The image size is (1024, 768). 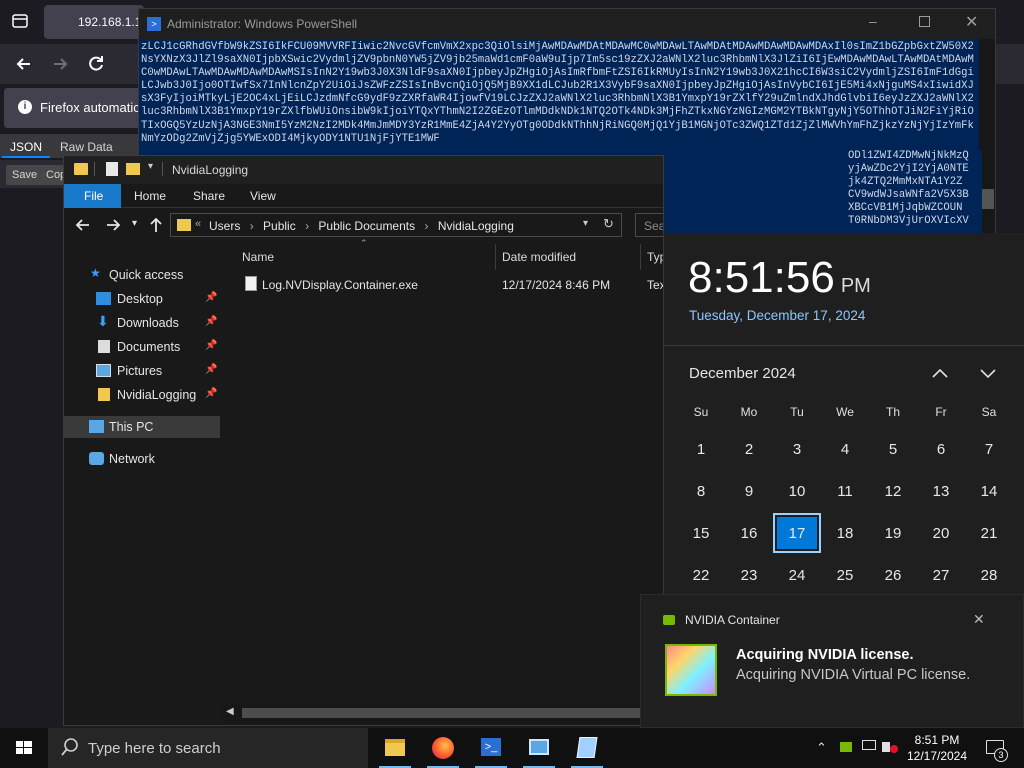 I want to click on customize-toolbar-icon: ▾, so click(x=150, y=166).